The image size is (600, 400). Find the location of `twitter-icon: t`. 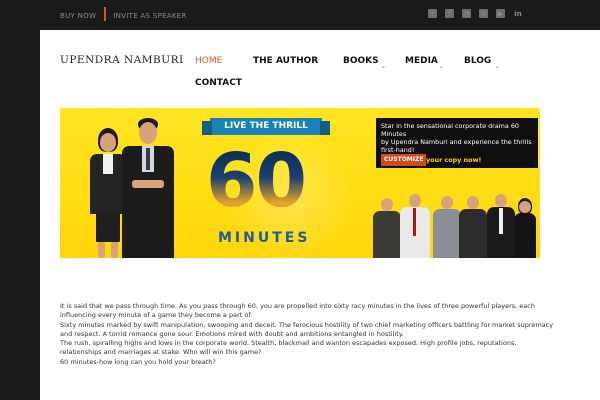

twitter-icon: t is located at coordinates (432, 13).